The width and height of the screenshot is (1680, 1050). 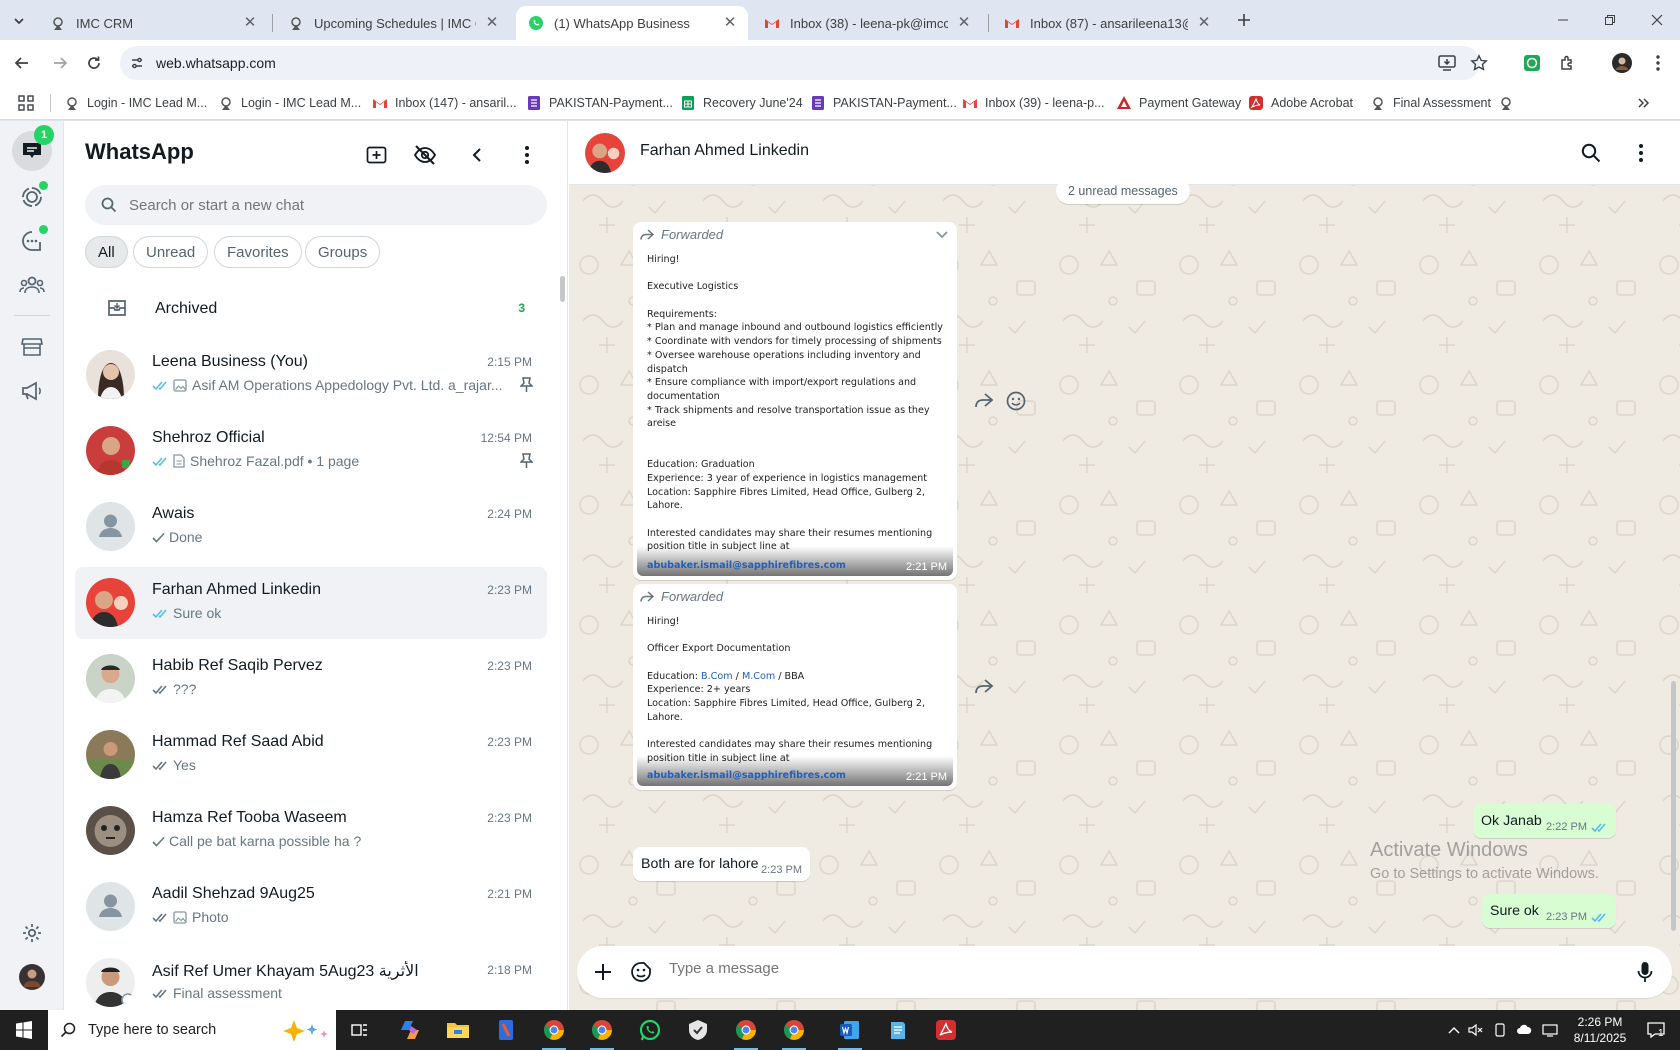 I want to click on tab-inbox-ansarileena: Inbox (87) - ansarileena13@gm ✕, so click(x=1107, y=23).